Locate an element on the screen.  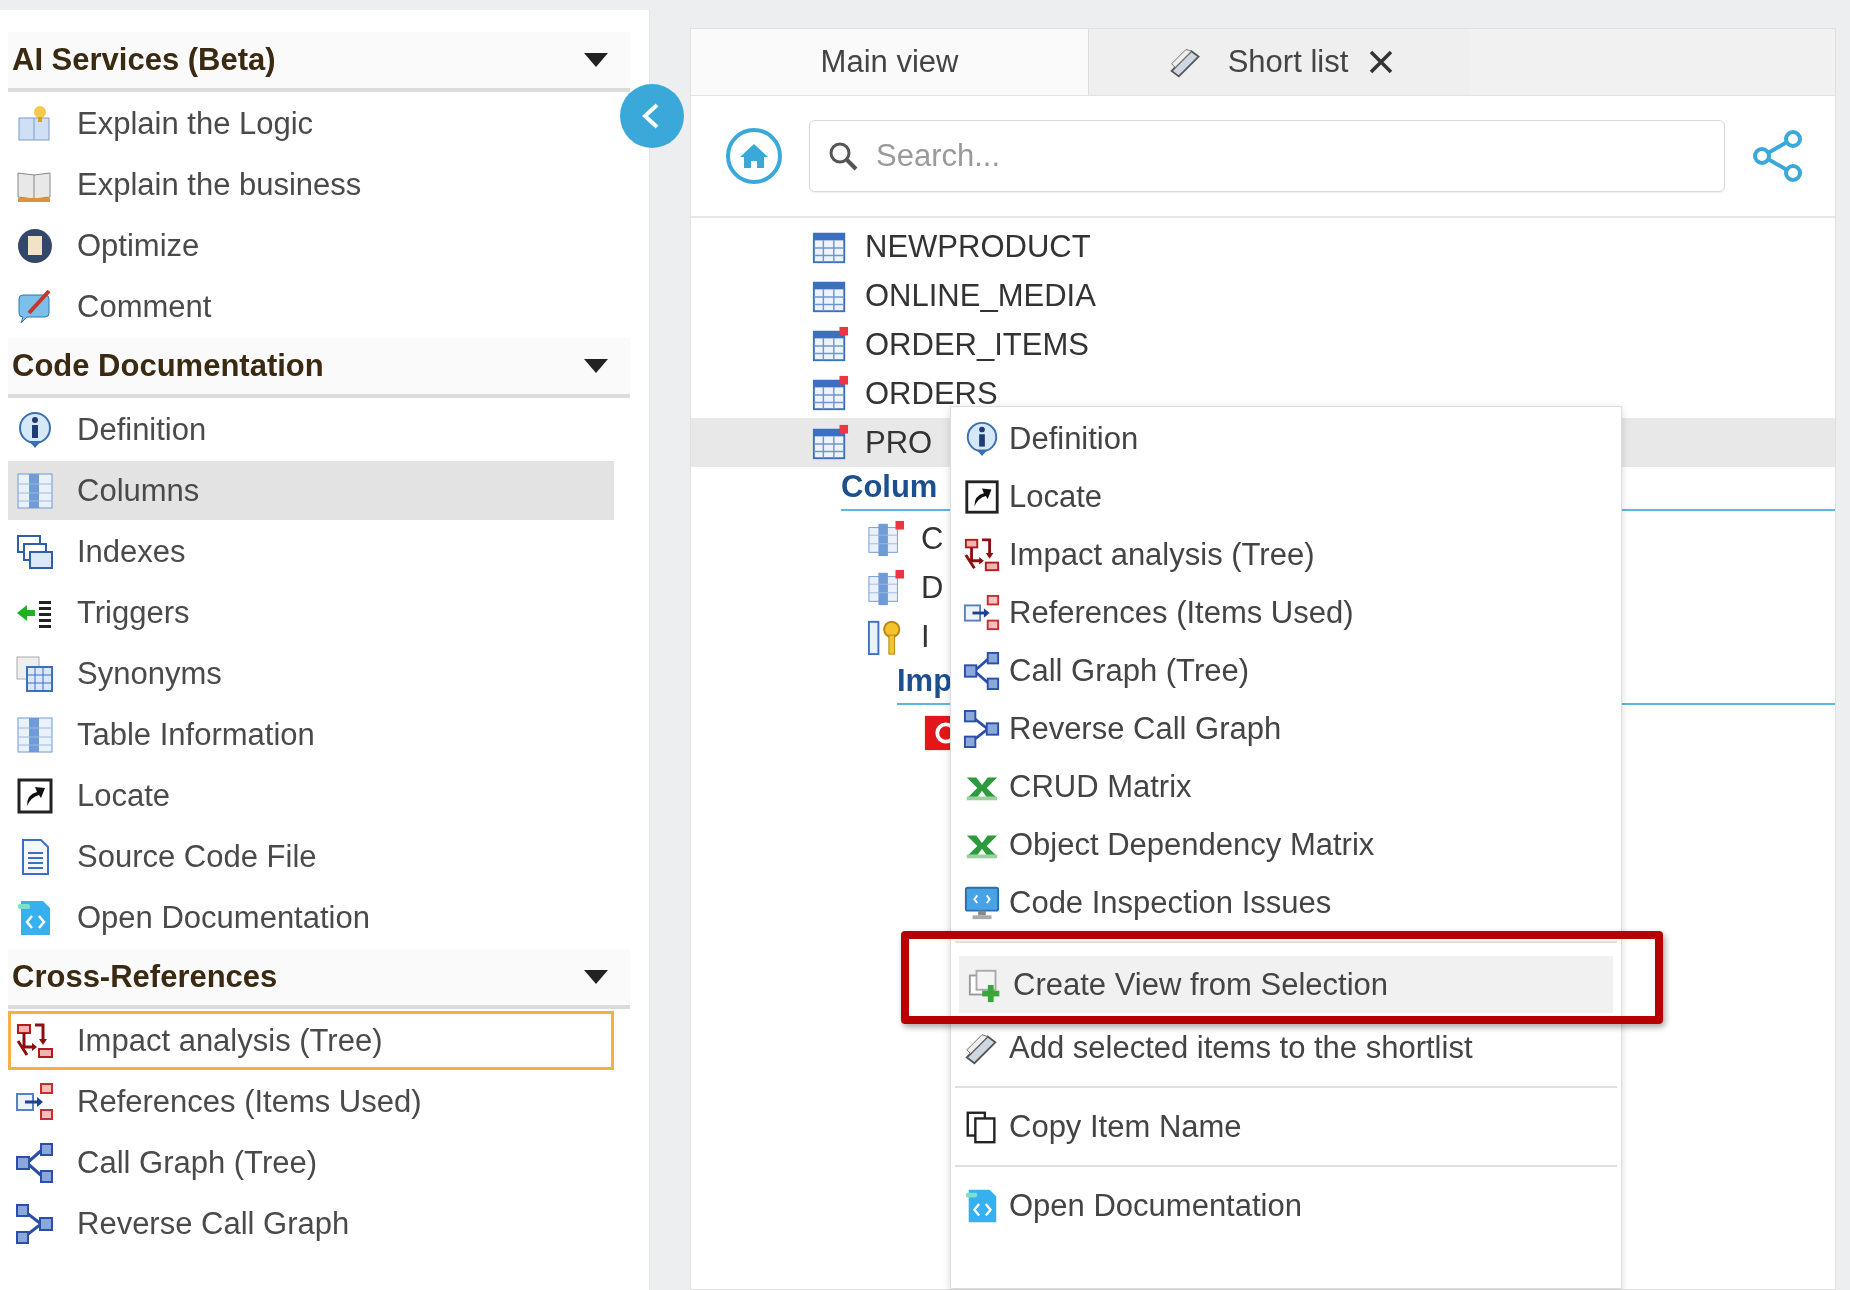
item-label: Explain the Logic is located at coordinates (195, 123).